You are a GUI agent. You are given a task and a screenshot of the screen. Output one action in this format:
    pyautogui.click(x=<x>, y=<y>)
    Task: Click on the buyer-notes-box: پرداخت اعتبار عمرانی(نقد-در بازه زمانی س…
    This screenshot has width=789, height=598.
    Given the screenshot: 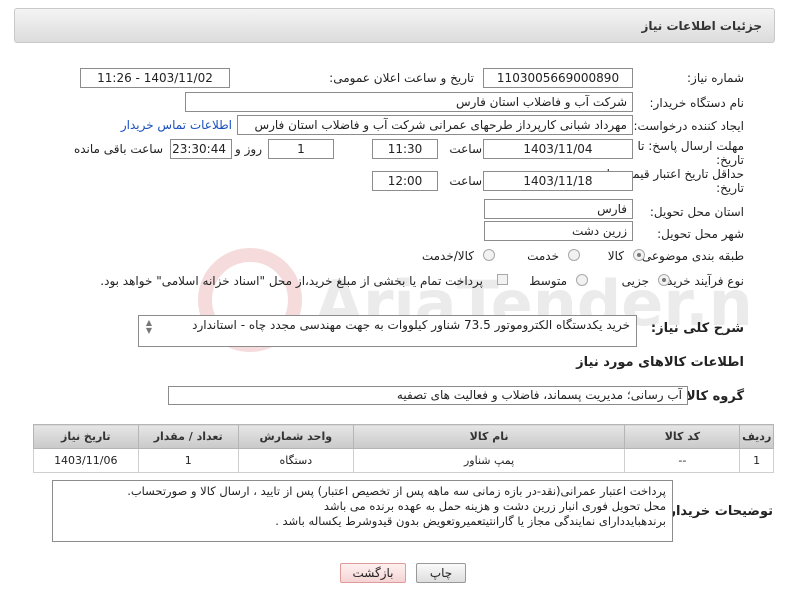 What is the action you would take?
    pyautogui.click(x=362, y=511)
    